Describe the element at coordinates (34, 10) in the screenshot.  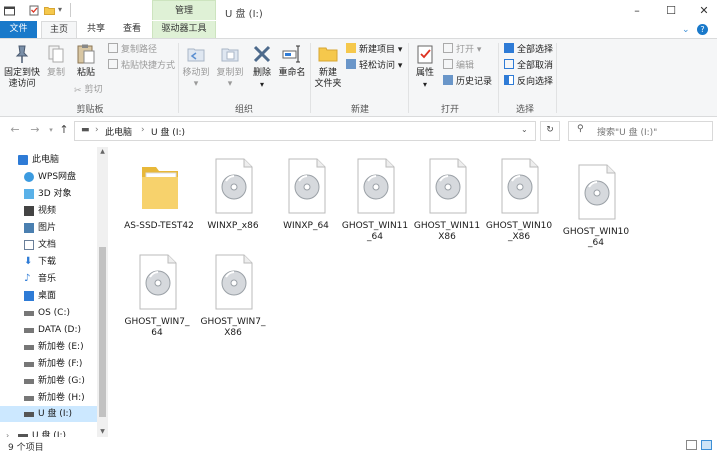
I see `properties-quick-icon` at that location.